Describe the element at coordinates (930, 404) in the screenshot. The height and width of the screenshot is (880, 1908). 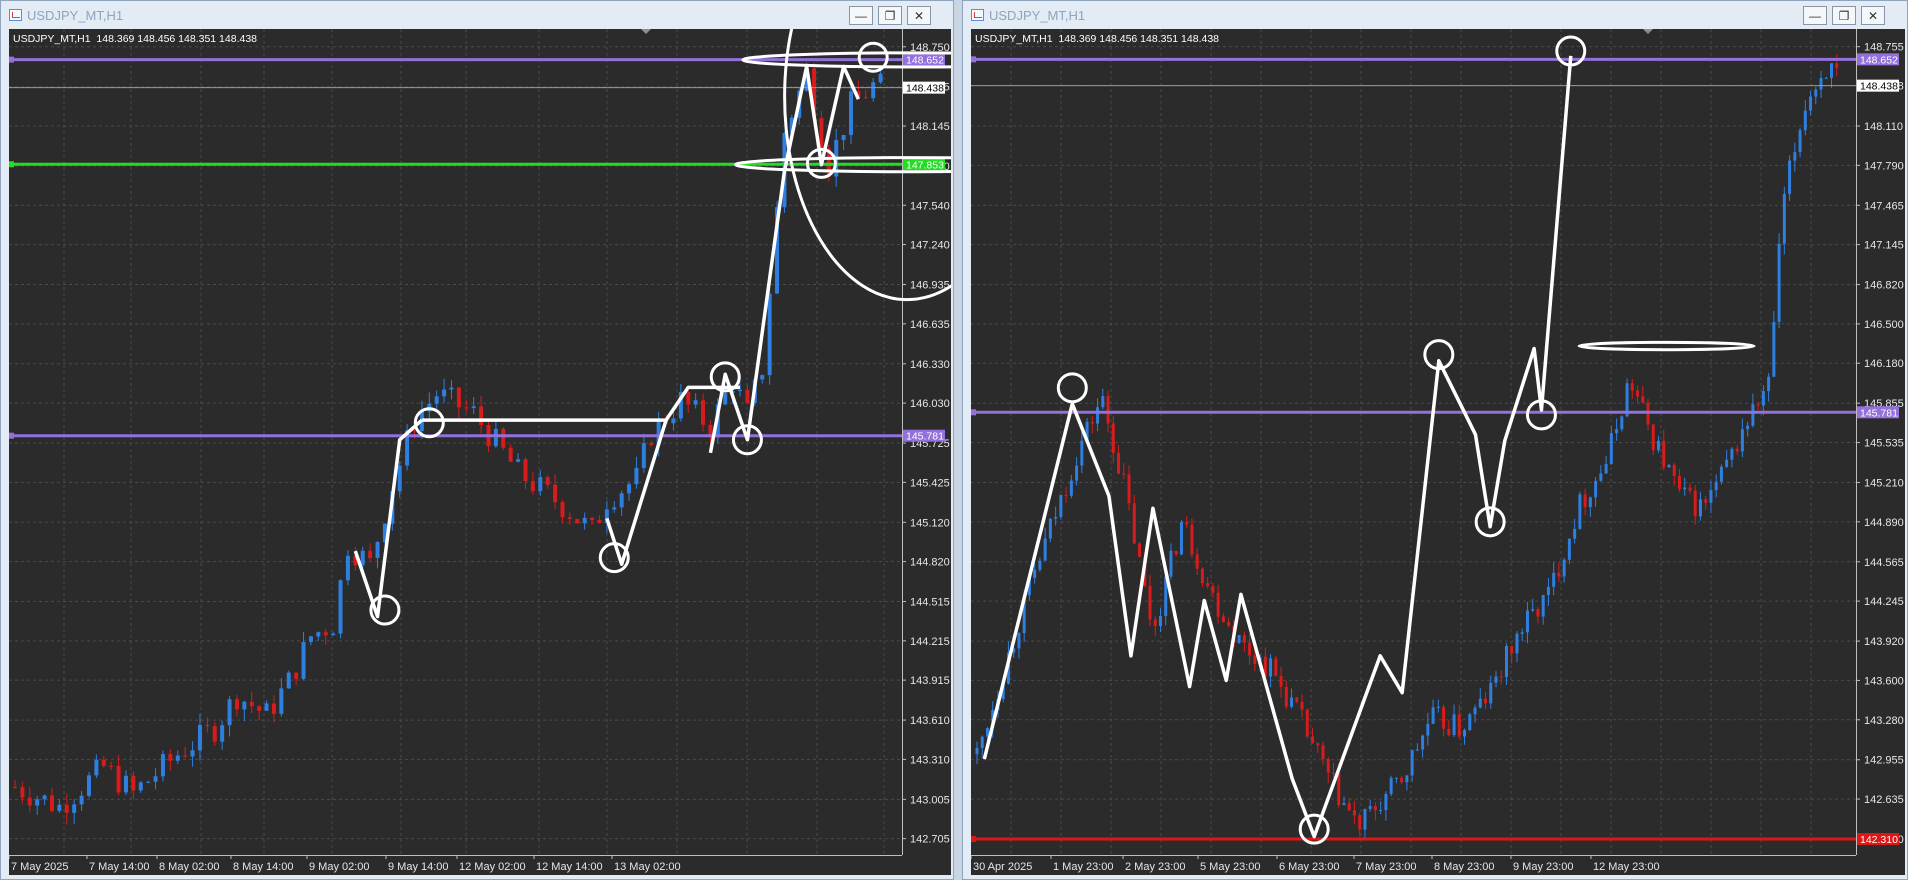
I see `price-tick-label: 146.030` at that location.